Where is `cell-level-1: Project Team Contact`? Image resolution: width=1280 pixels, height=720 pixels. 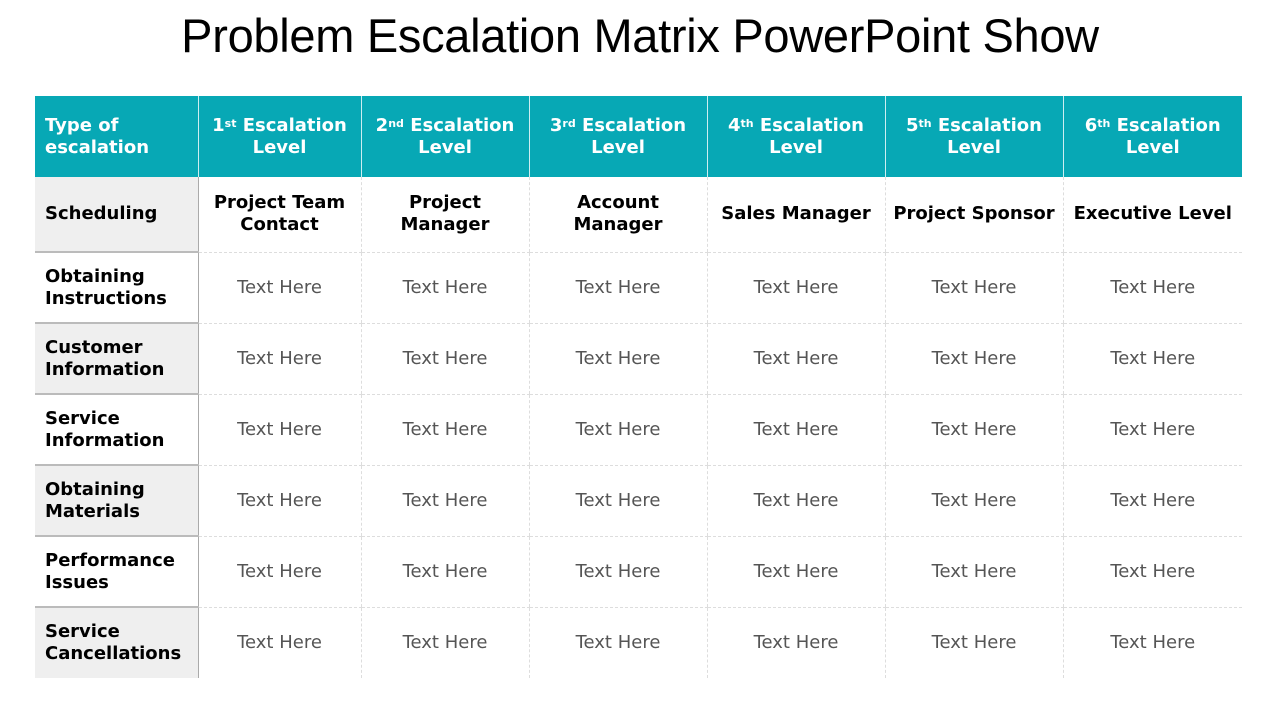
cell-level-1: Project Team Contact is located at coordinates (279, 215).